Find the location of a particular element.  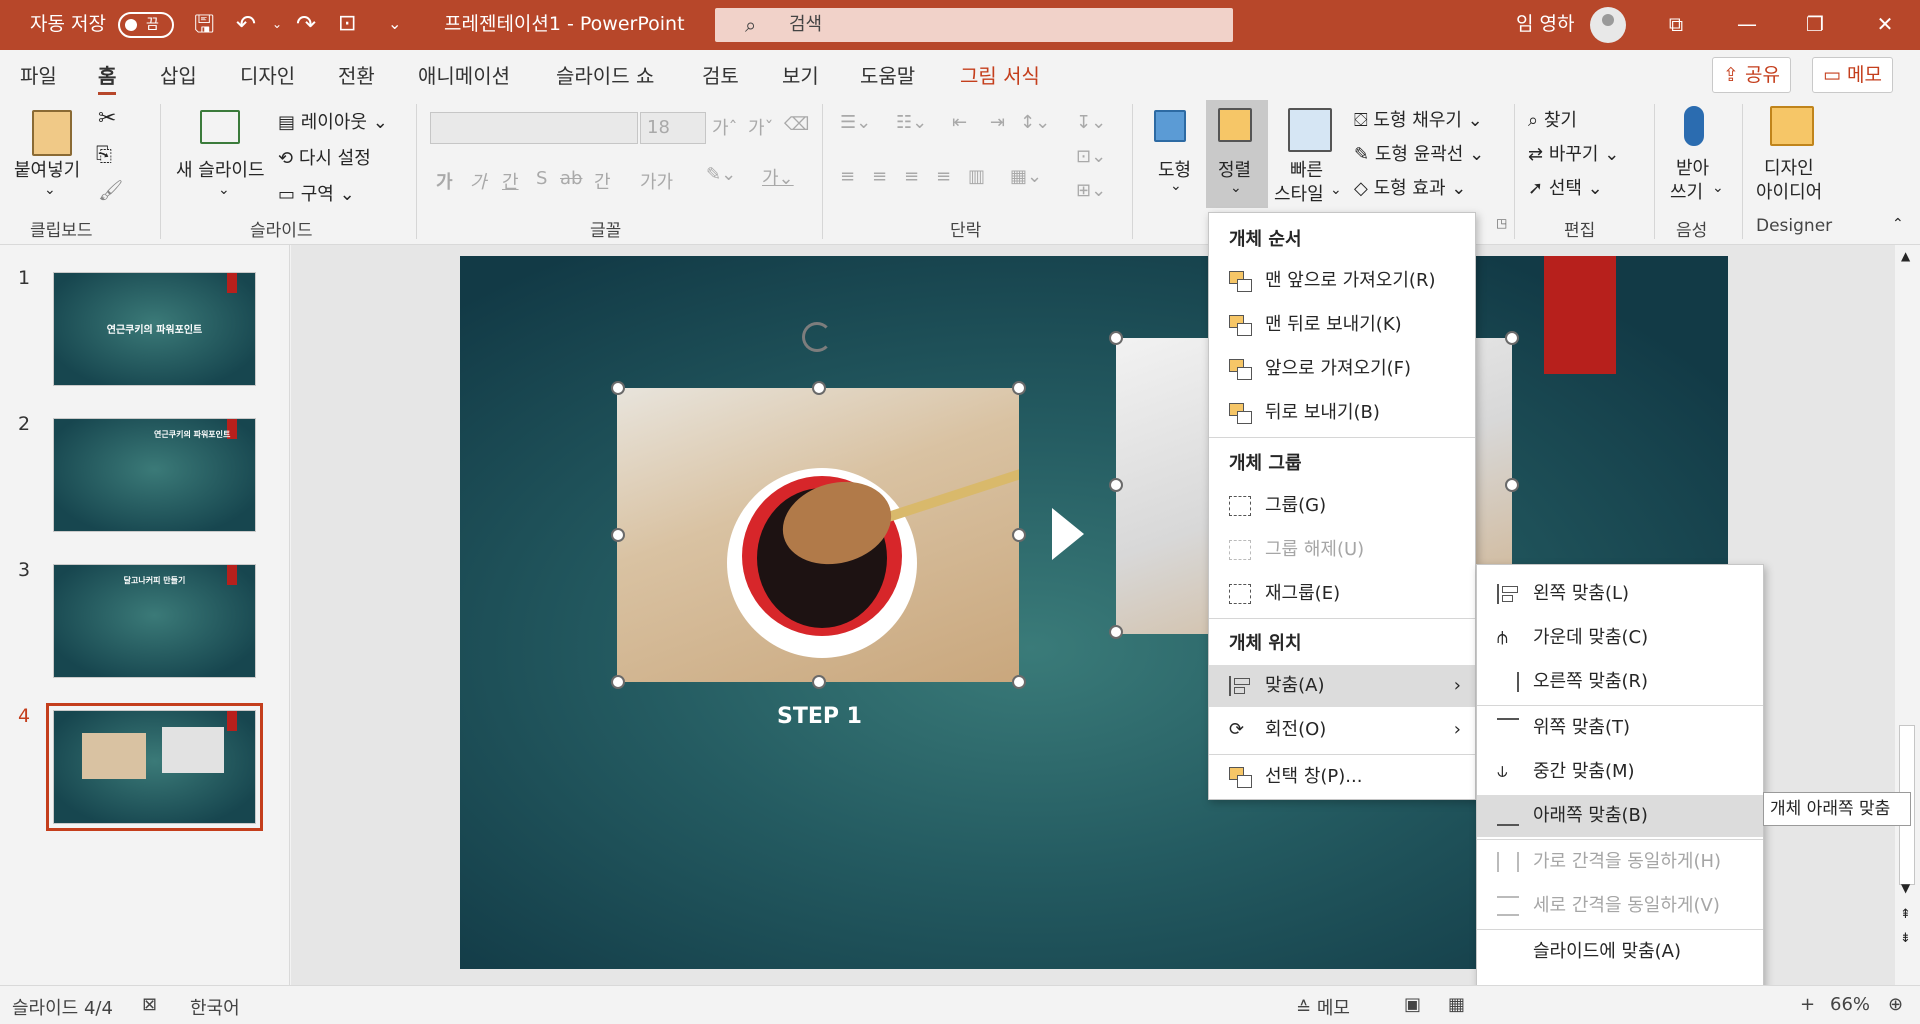

shadow-icon: S is located at coordinates (541, 178).